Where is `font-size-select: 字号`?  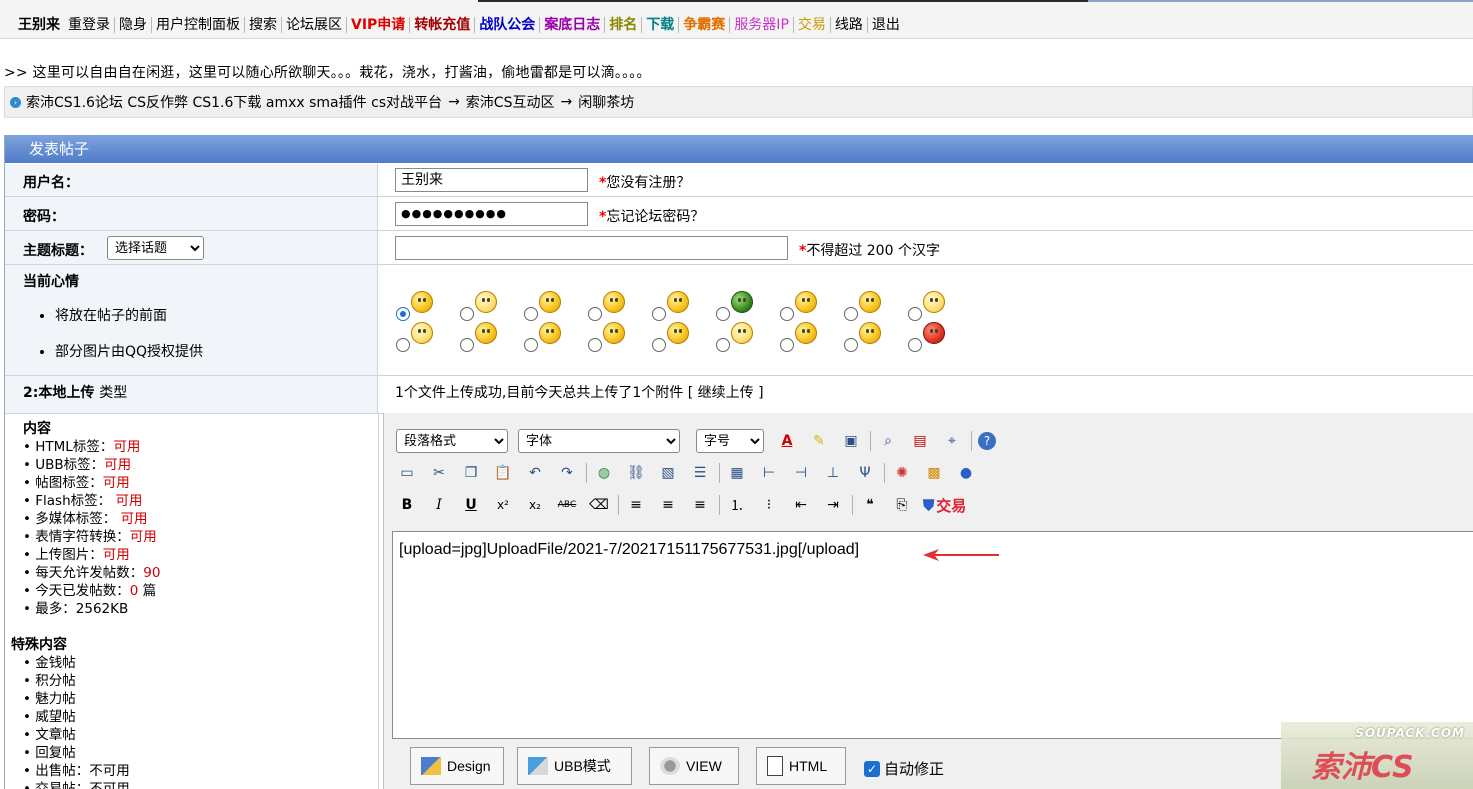
font-size-select: 字号 is located at coordinates (730, 441).